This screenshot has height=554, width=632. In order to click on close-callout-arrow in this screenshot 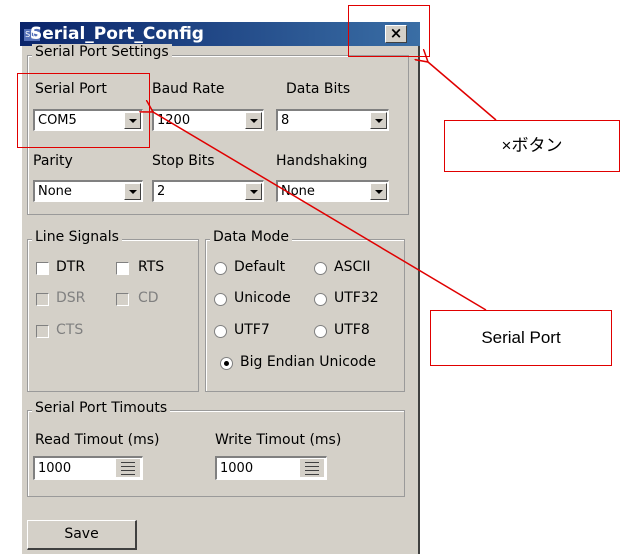, I will do `click(462, 91)`.